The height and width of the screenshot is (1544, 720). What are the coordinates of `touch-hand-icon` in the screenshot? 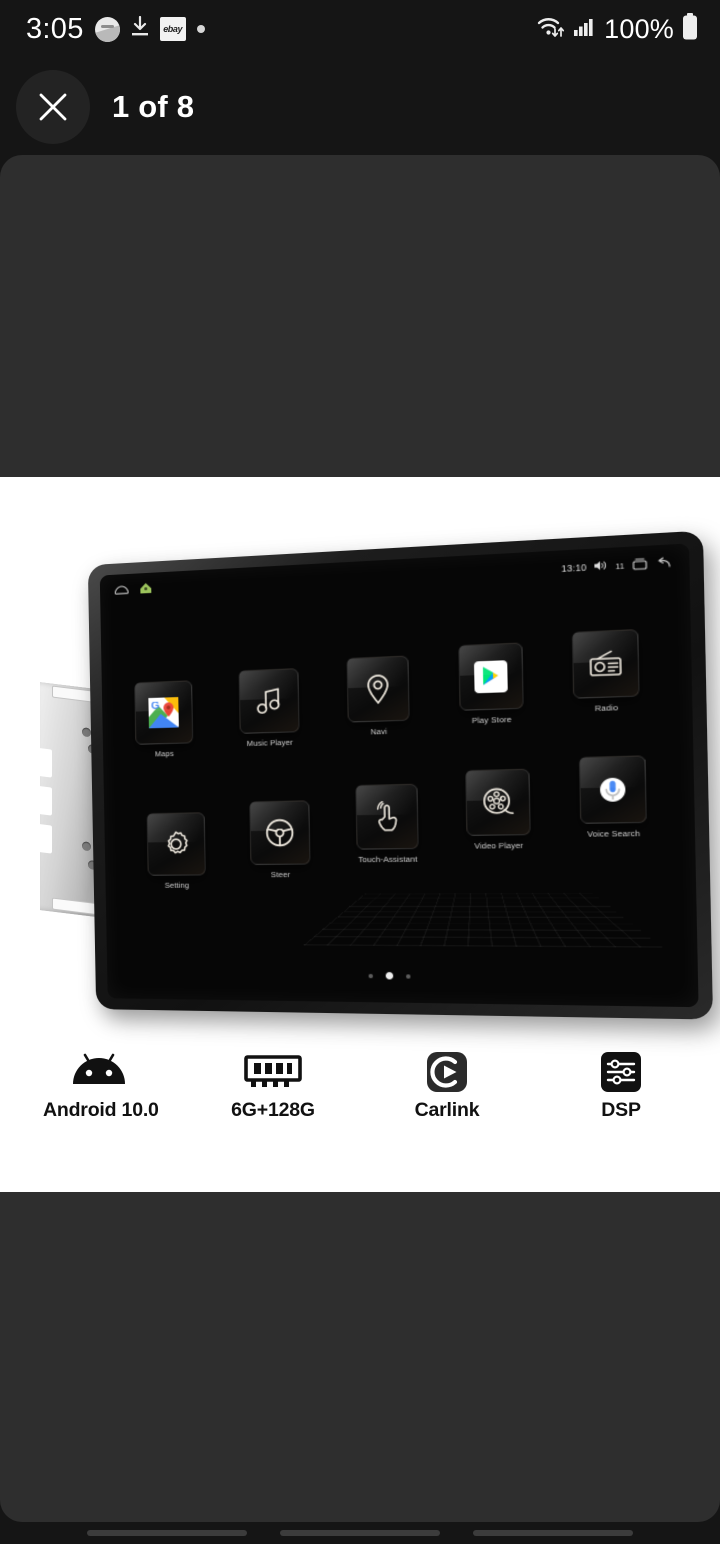 It's located at (387, 817).